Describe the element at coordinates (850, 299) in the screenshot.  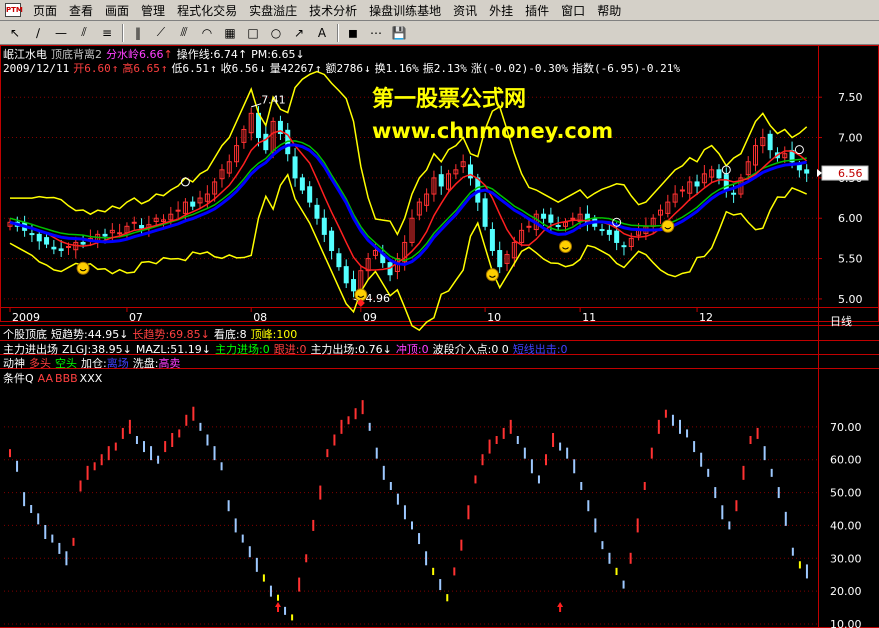
I see `price-tick-label: 5.00` at that location.